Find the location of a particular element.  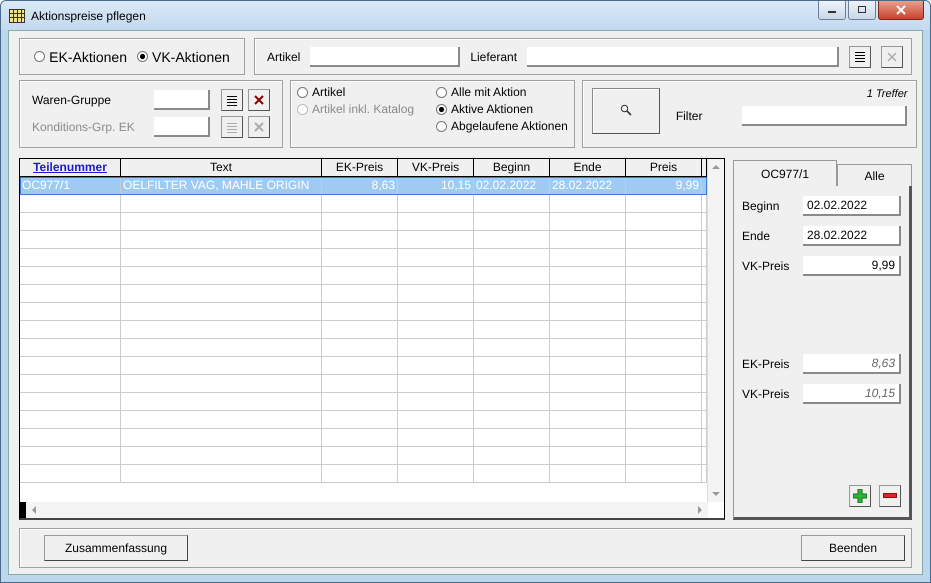

maximize-button is located at coordinates (862, 10).